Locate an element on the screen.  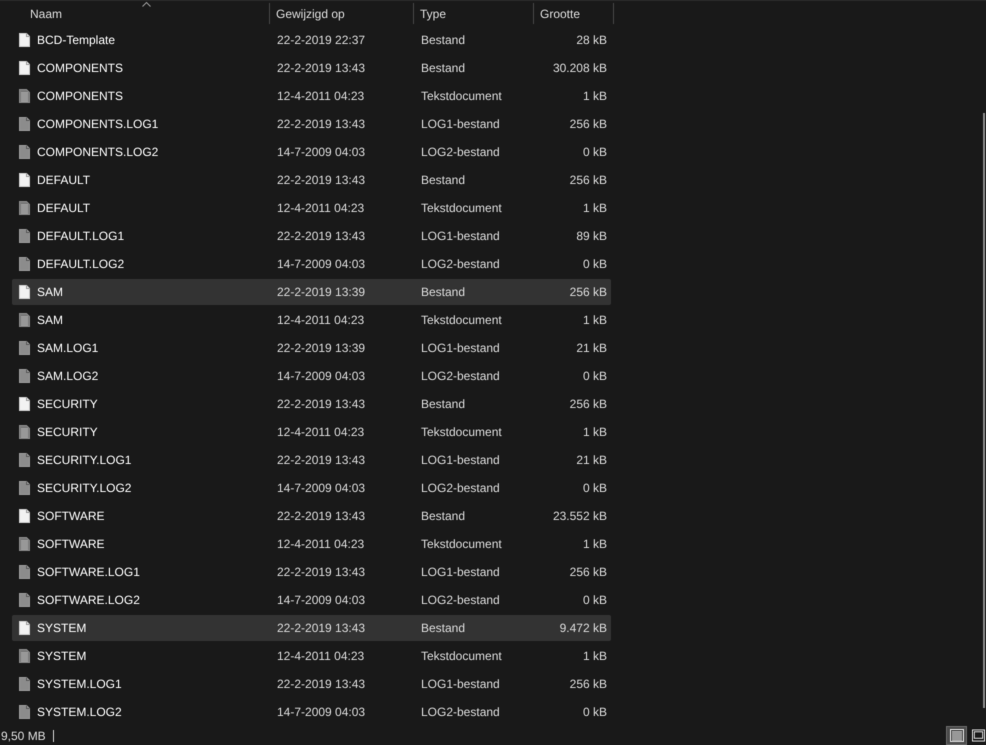
column-header: Grootte is located at coordinates (573, 13).